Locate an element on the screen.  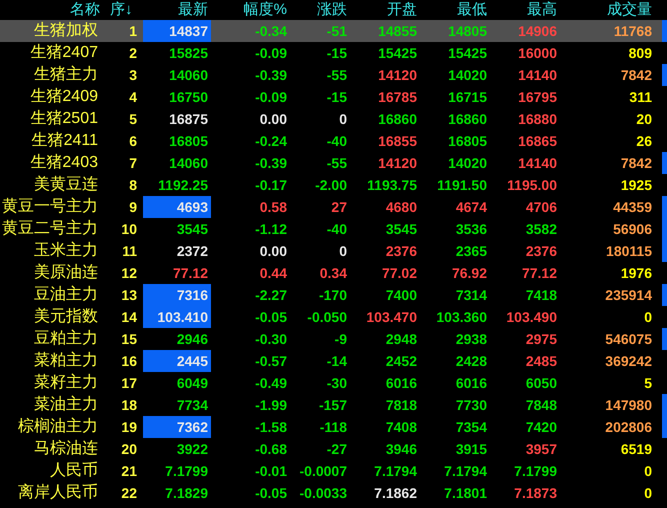
row-number: 12 is located at coordinates (129, 273).